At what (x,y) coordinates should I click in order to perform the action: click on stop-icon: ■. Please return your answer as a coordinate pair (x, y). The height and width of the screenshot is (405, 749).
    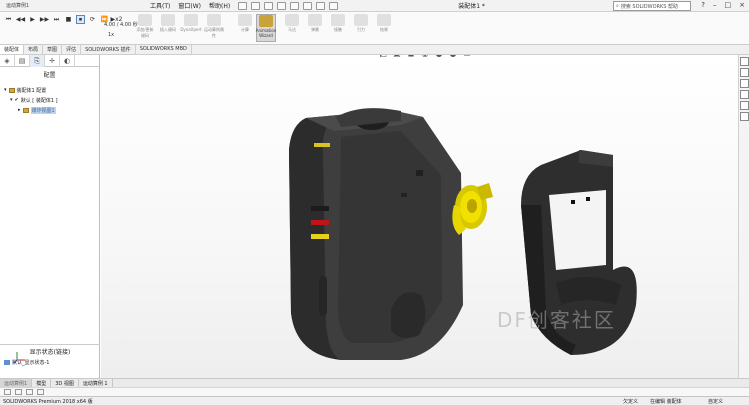
    Looking at the image, I should click on (68, 19).